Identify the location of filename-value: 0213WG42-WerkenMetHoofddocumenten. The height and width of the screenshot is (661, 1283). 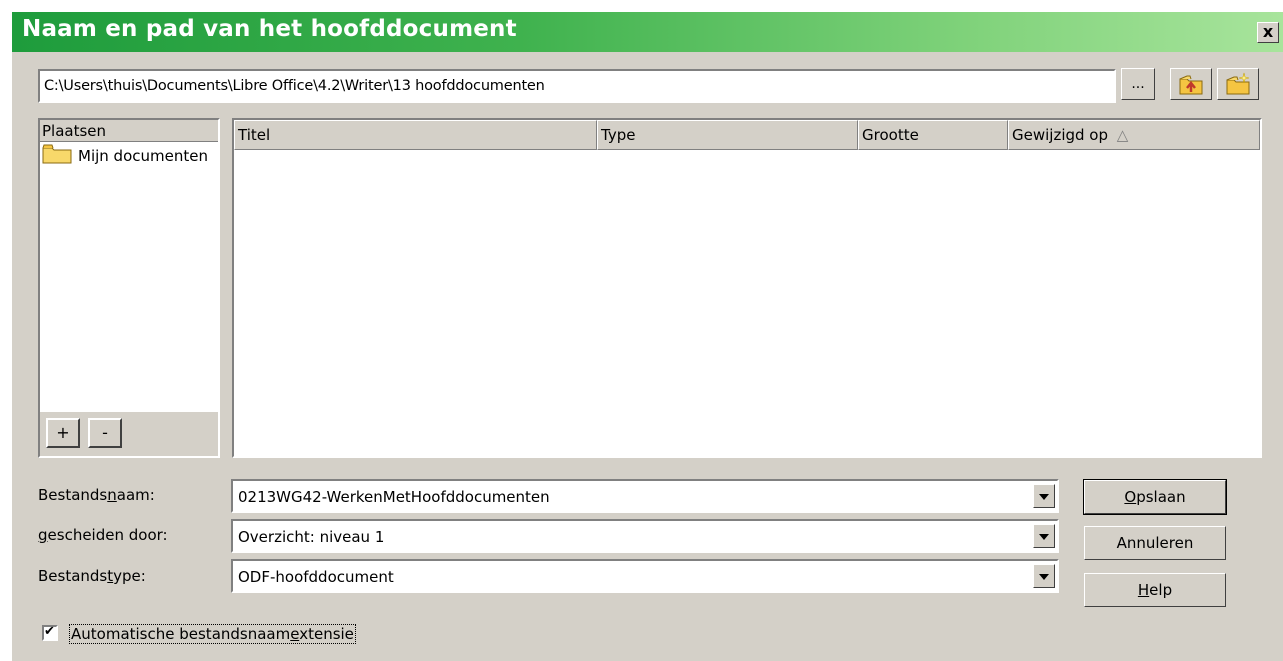
(394, 497).